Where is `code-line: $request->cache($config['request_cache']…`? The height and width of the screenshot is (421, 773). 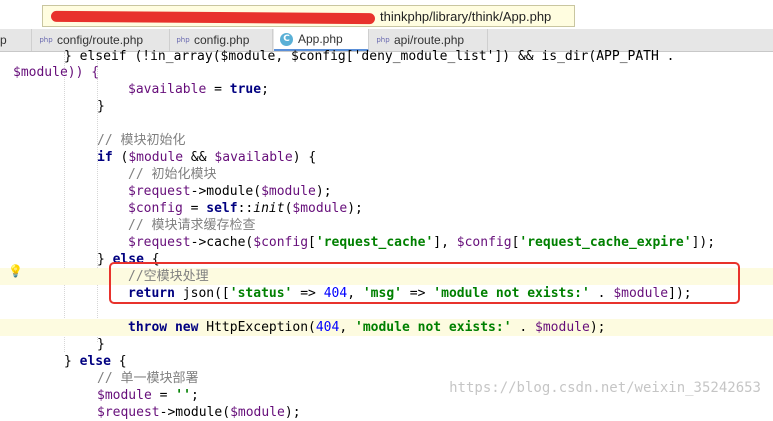
code-line: $request->cache($config['request_cache']… is located at coordinates (422, 242).